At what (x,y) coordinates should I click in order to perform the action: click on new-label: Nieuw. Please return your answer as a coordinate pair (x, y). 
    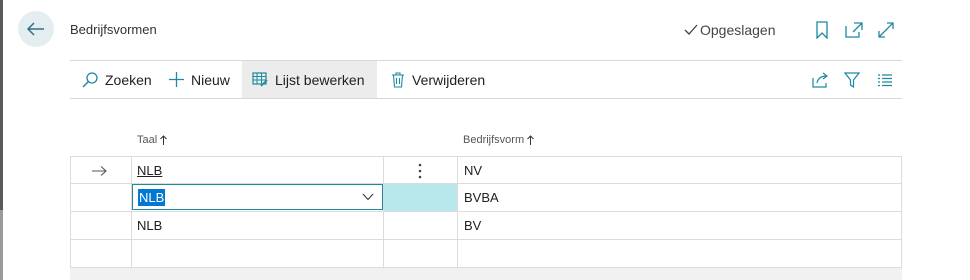
    Looking at the image, I should click on (210, 79).